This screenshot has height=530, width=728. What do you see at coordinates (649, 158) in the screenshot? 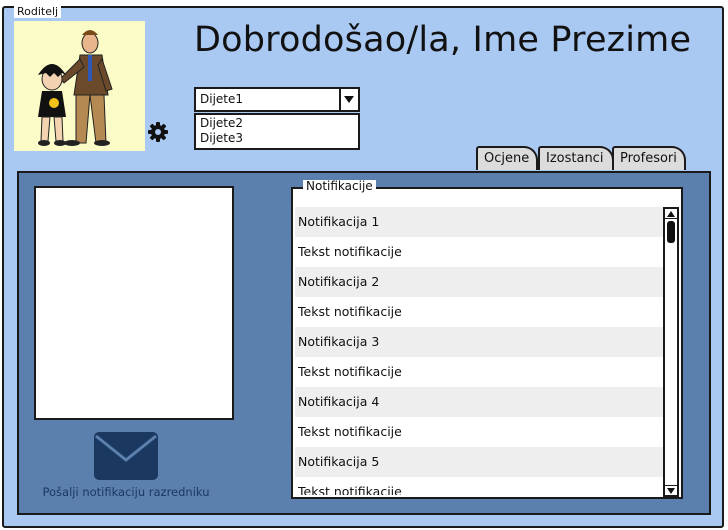
I see `tab-profesori: Profesori` at bounding box center [649, 158].